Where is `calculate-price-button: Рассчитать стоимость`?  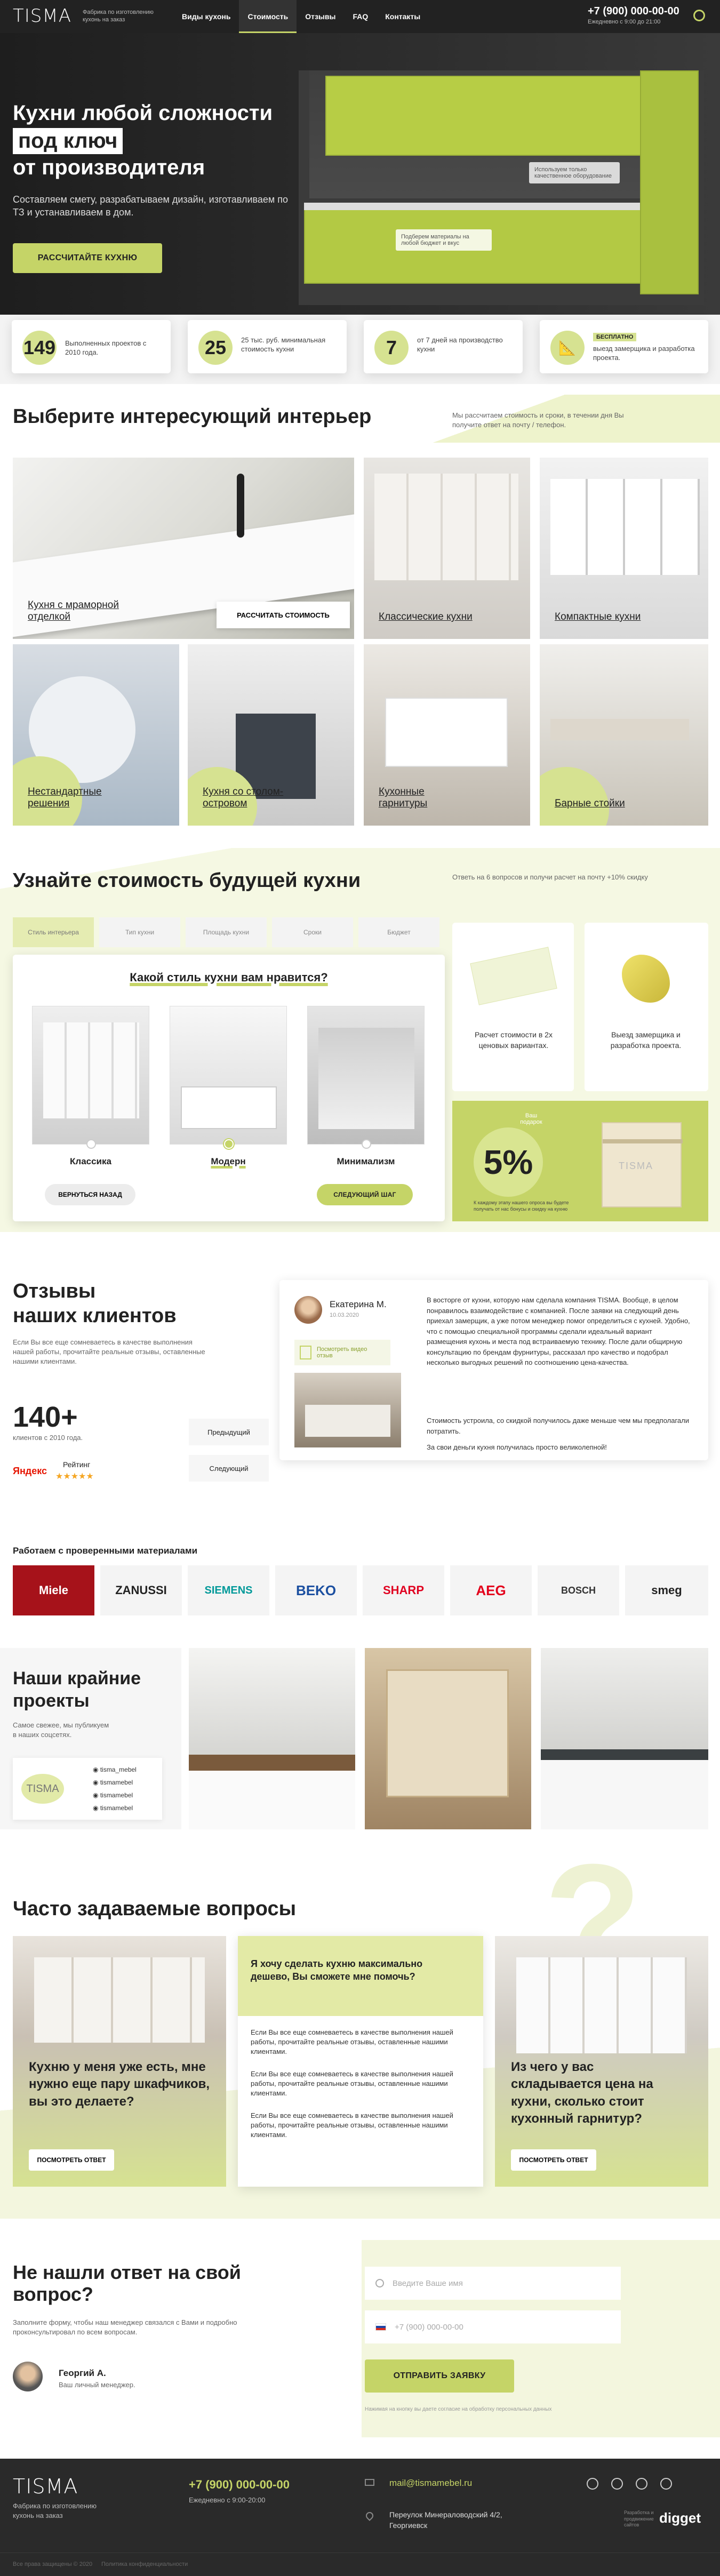 calculate-price-button: Рассчитать стоимость is located at coordinates (283, 615).